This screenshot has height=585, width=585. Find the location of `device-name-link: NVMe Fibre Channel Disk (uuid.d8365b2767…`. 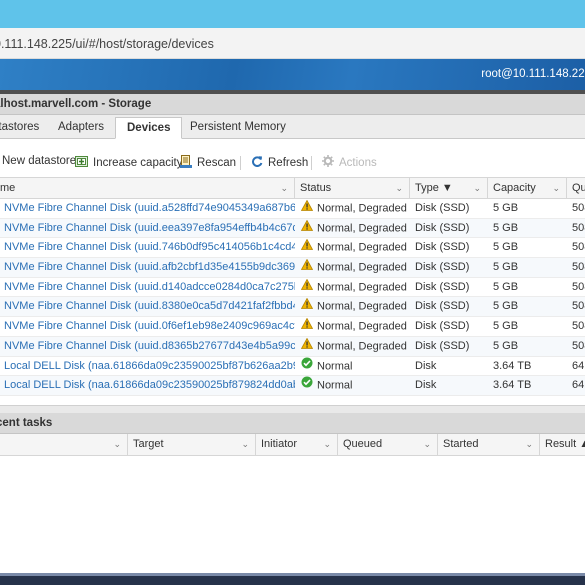

device-name-link: NVMe Fibre Channel Disk (uuid.d8365b2767… is located at coordinates (147, 346).